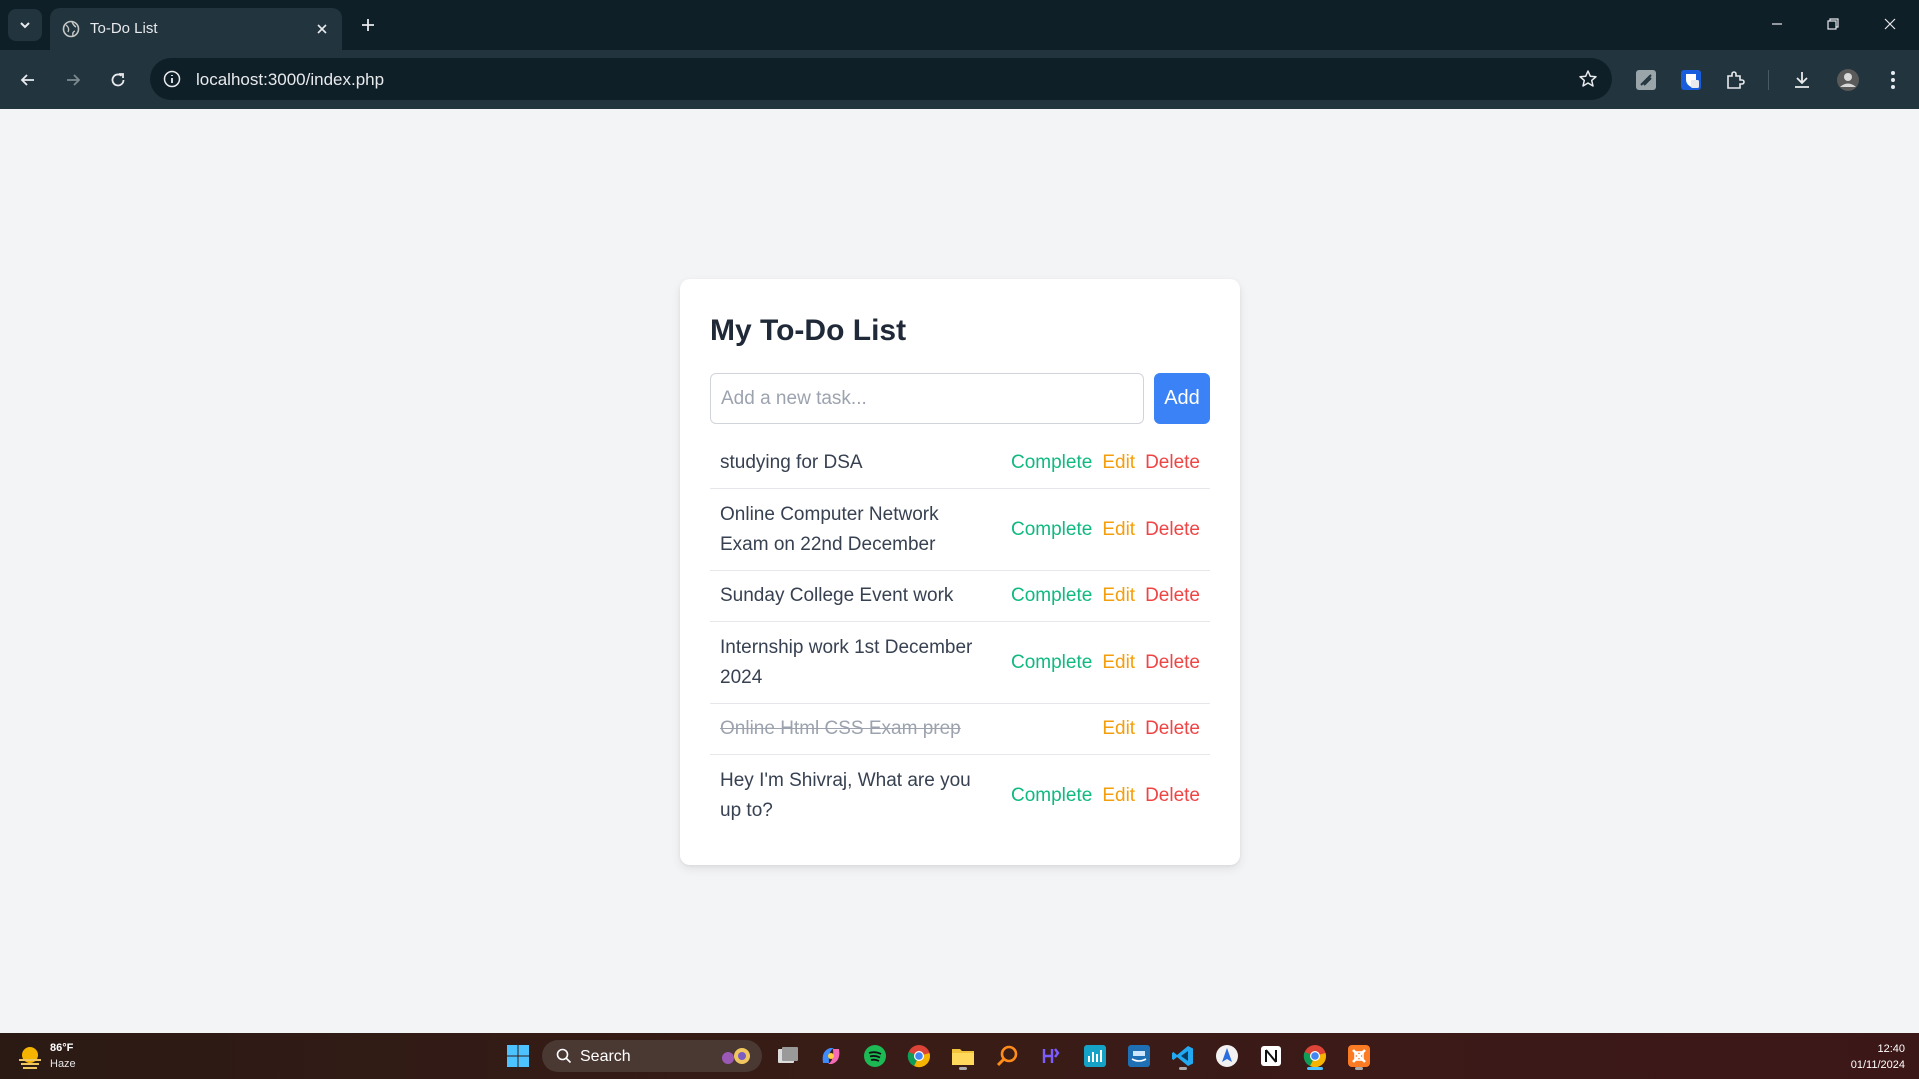 This screenshot has width=1919, height=1079. I want to click on reload-icon, so click(118, 80).